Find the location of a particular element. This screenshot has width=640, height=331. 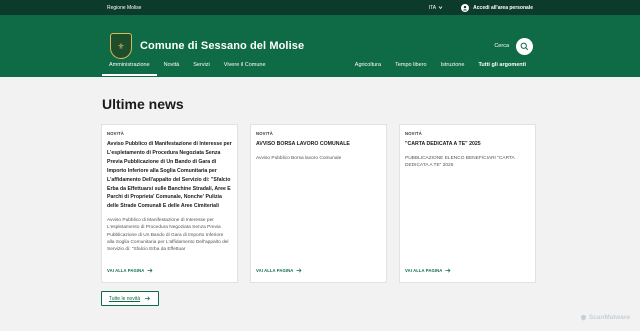

site-title: Comune di Sessano del Molise is located at coordinates (222, 46).